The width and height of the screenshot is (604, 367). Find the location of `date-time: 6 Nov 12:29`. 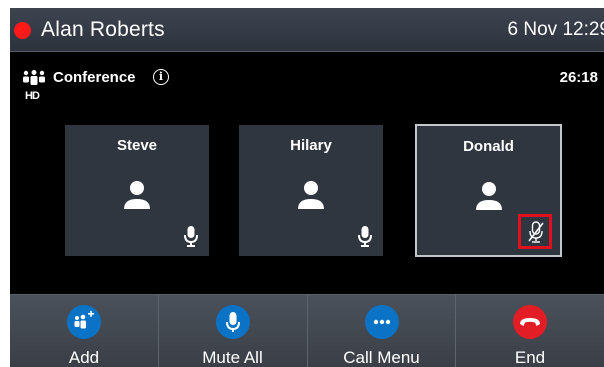

date-time: 6 Nov 12:29 is located at coordinates (555, 29).